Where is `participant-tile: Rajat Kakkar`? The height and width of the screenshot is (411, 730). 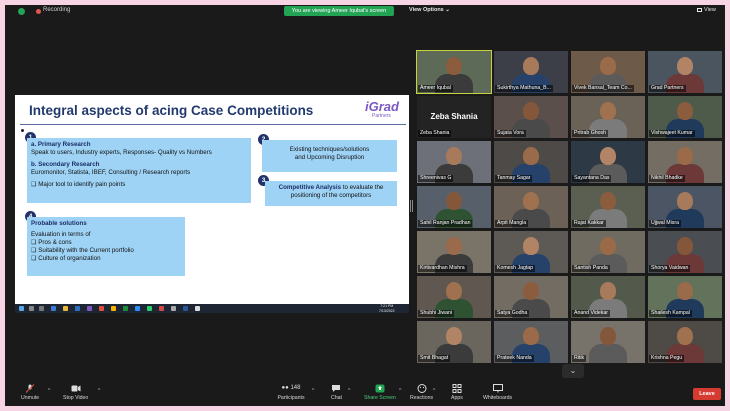
participant-tile: Rajat Kakkar is located at coordinates (608, 207).